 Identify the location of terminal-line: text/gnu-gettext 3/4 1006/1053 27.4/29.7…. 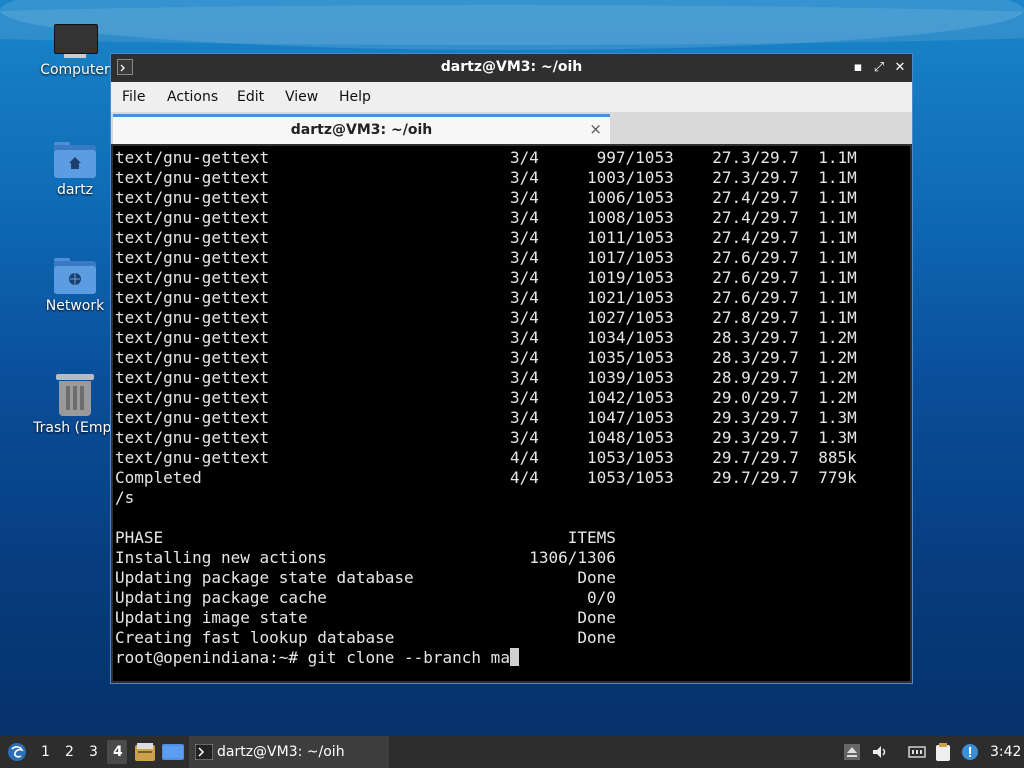
(486, 197).